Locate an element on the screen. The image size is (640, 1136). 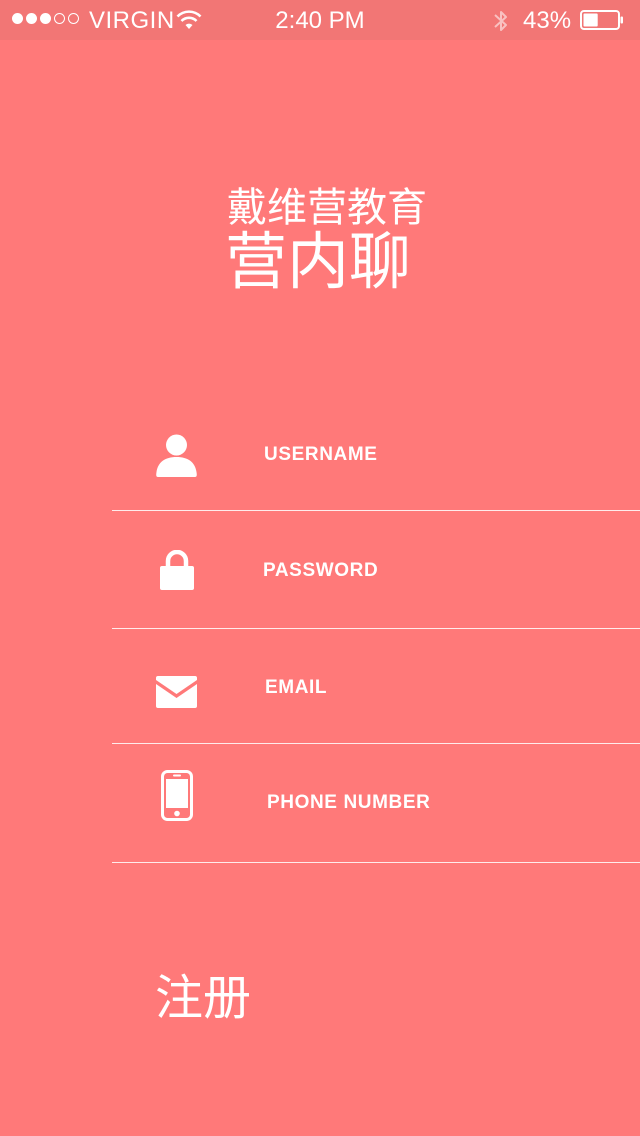
email-field: EMAIL is located at coordinates (376, 686).